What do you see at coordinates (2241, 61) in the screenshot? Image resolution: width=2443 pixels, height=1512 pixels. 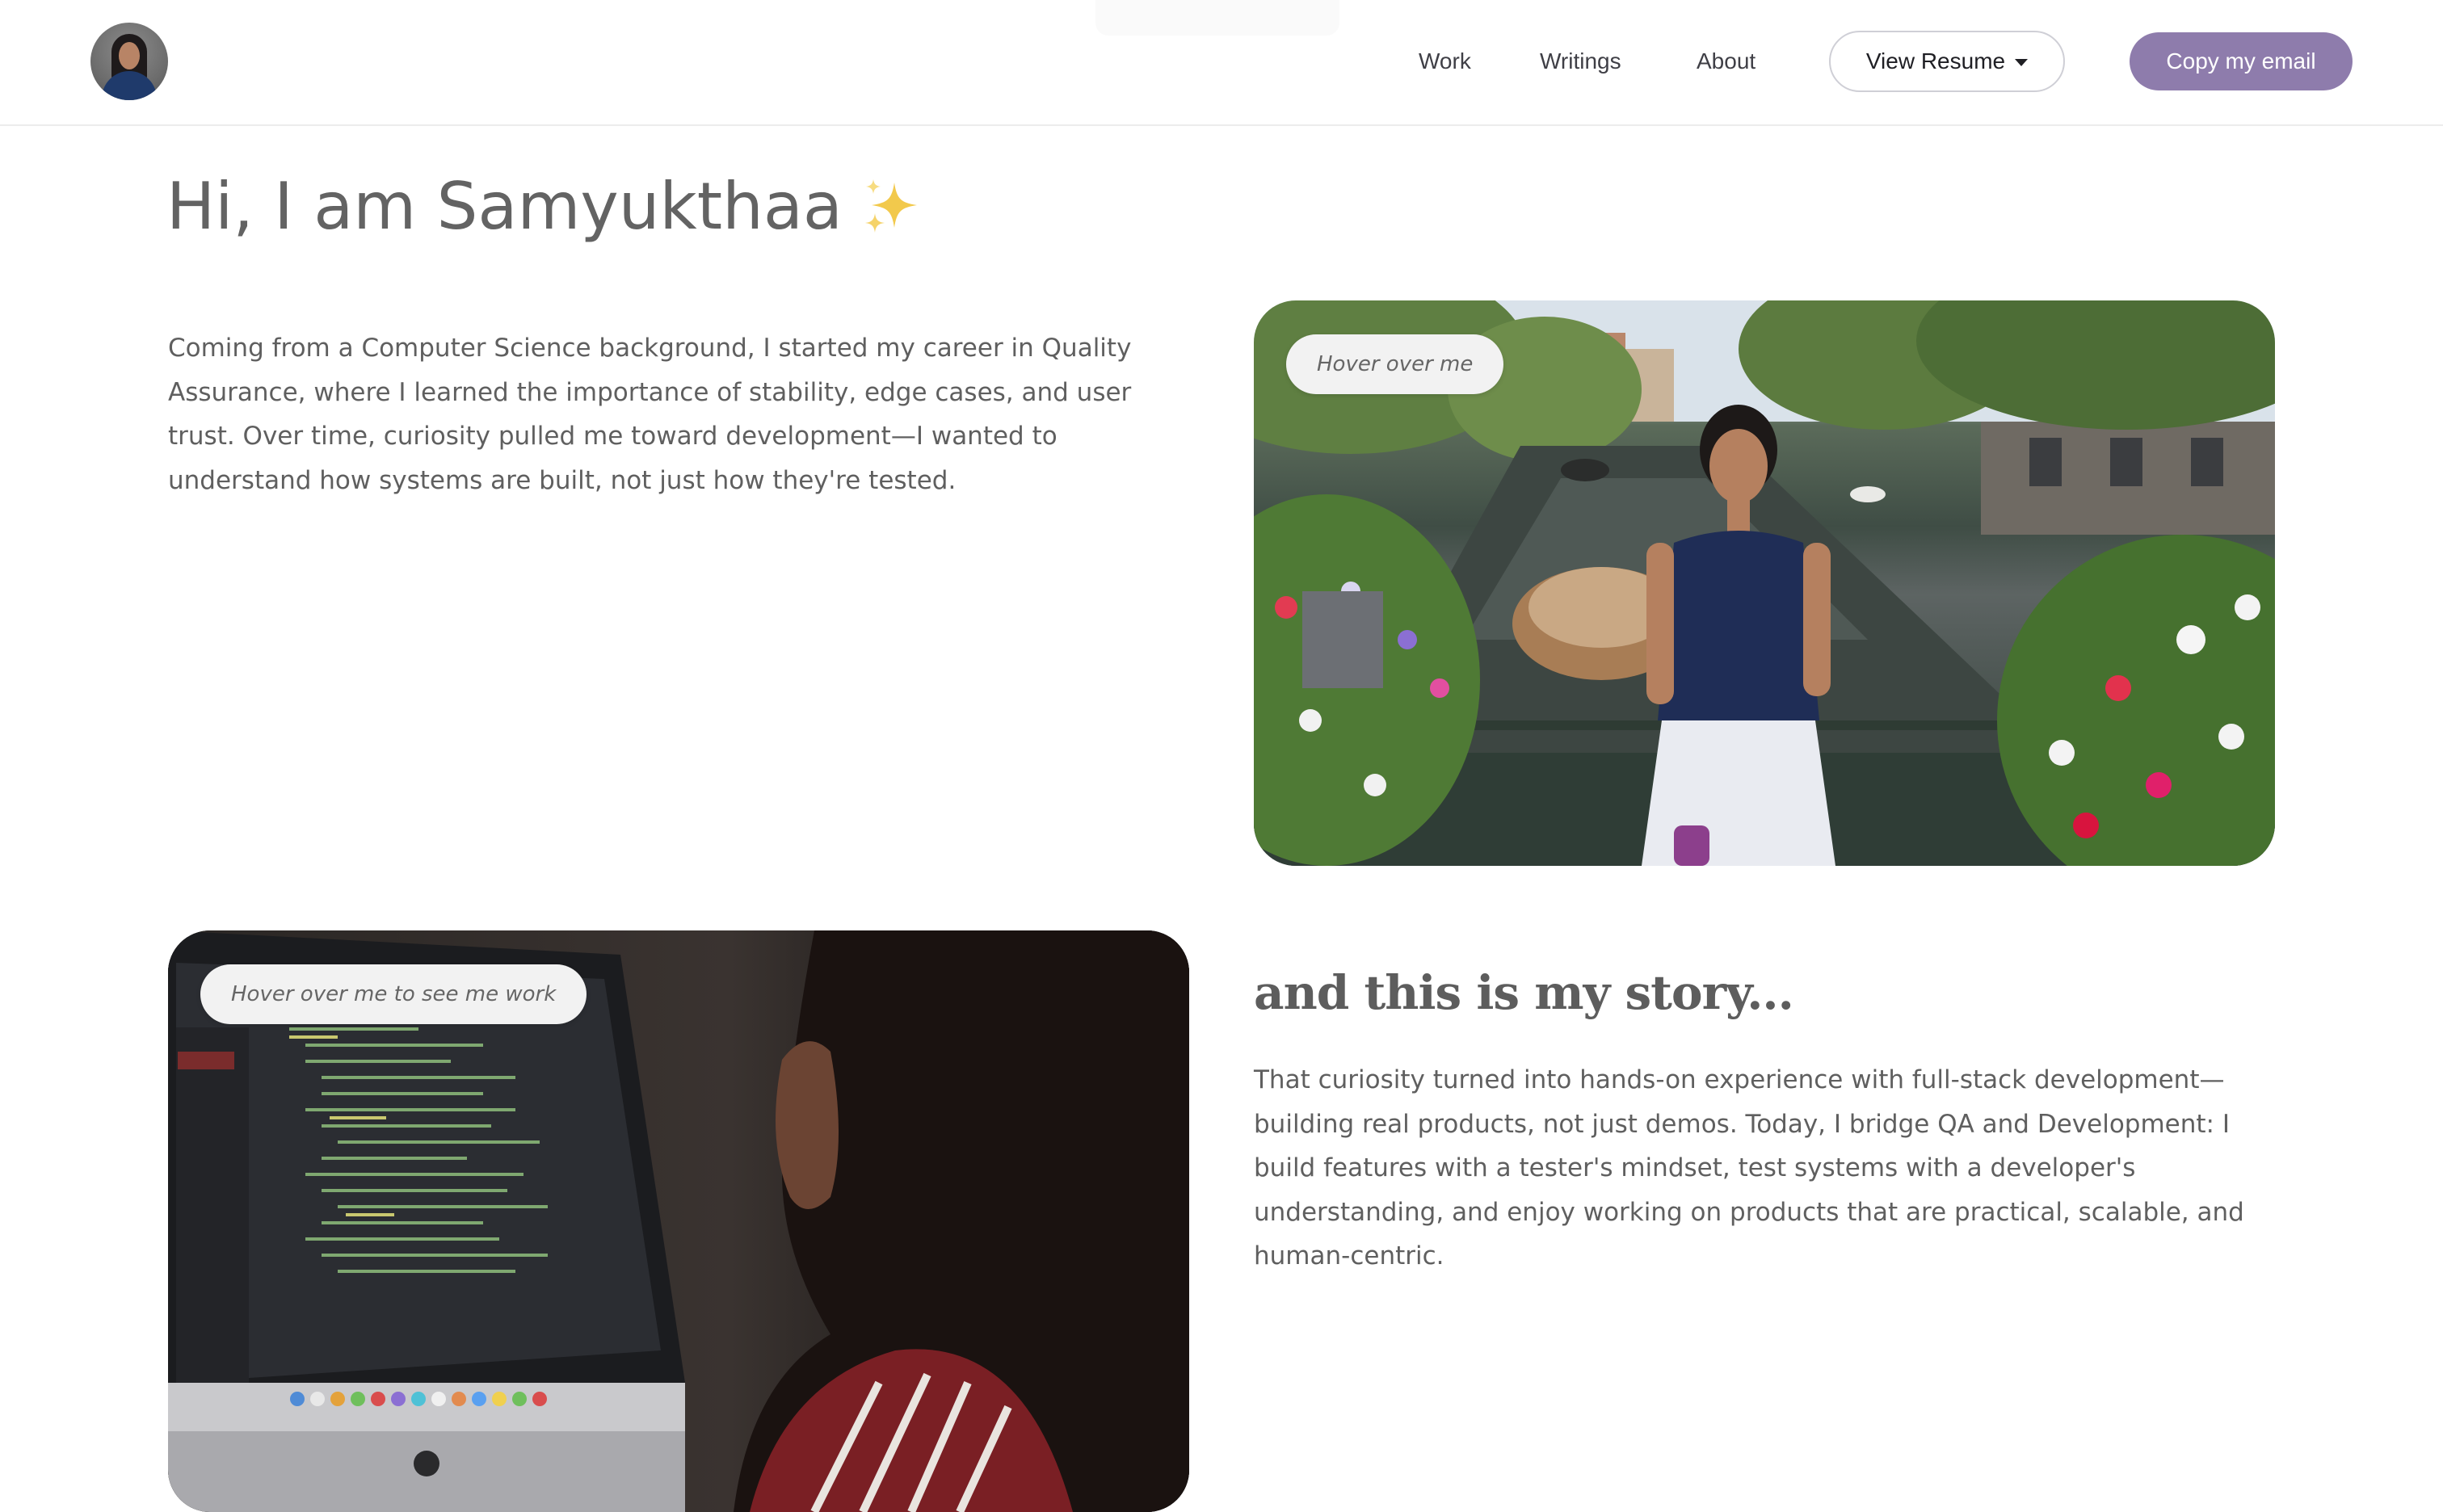 I see `copy-email-button: Copy my email` at bounding box center [2241, 61].